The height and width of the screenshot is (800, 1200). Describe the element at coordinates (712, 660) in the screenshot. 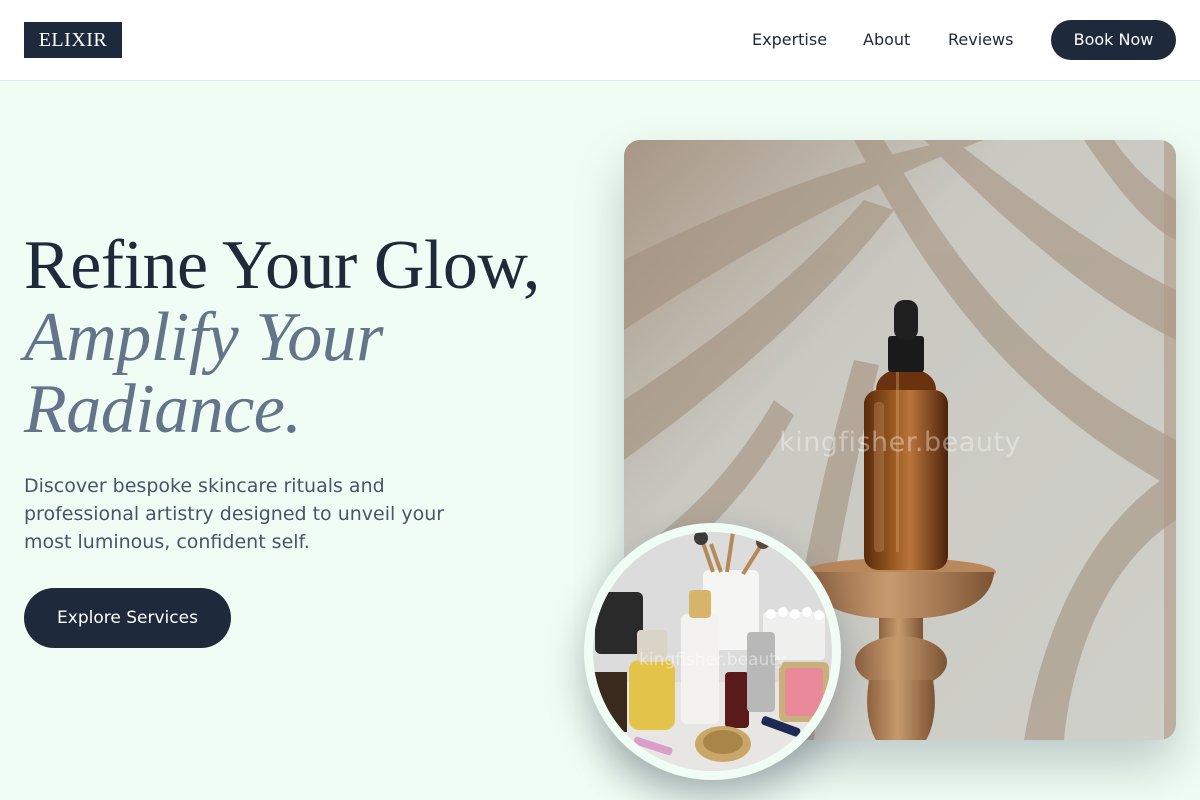

I see `inset-watermark: kingfisher.beauty` at that location.